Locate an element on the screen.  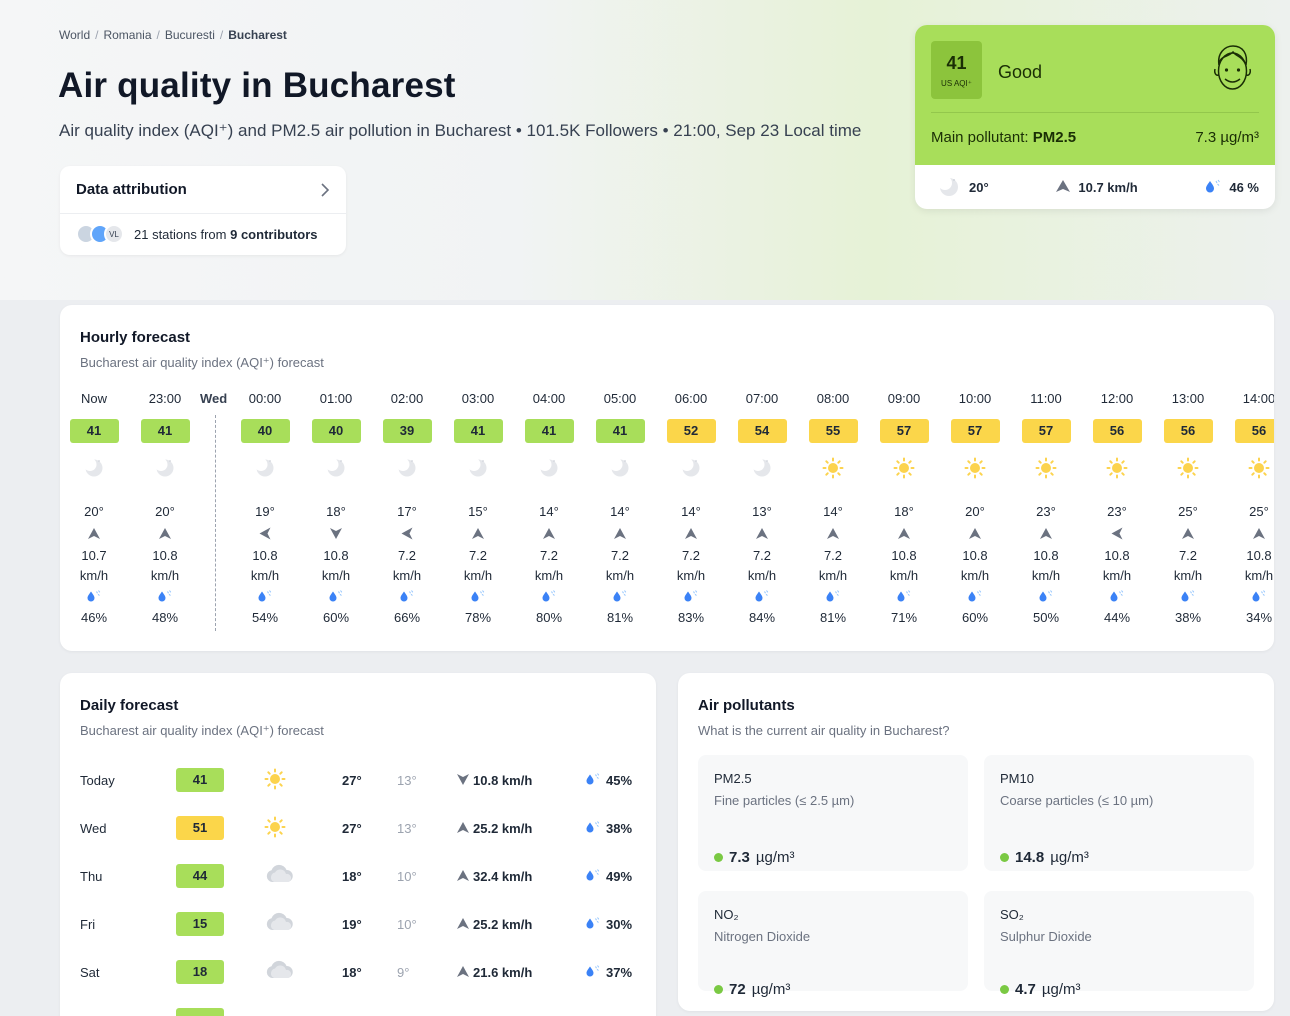
hourly-temperature: 25° is located at coordinates (1259, 511).